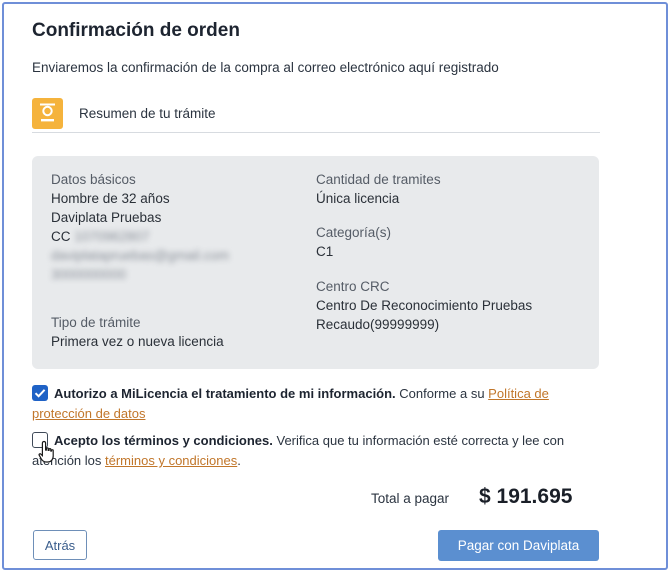  I want to click on procedure-type-value: Primera vez o nueva licencia, so click(137, 341).